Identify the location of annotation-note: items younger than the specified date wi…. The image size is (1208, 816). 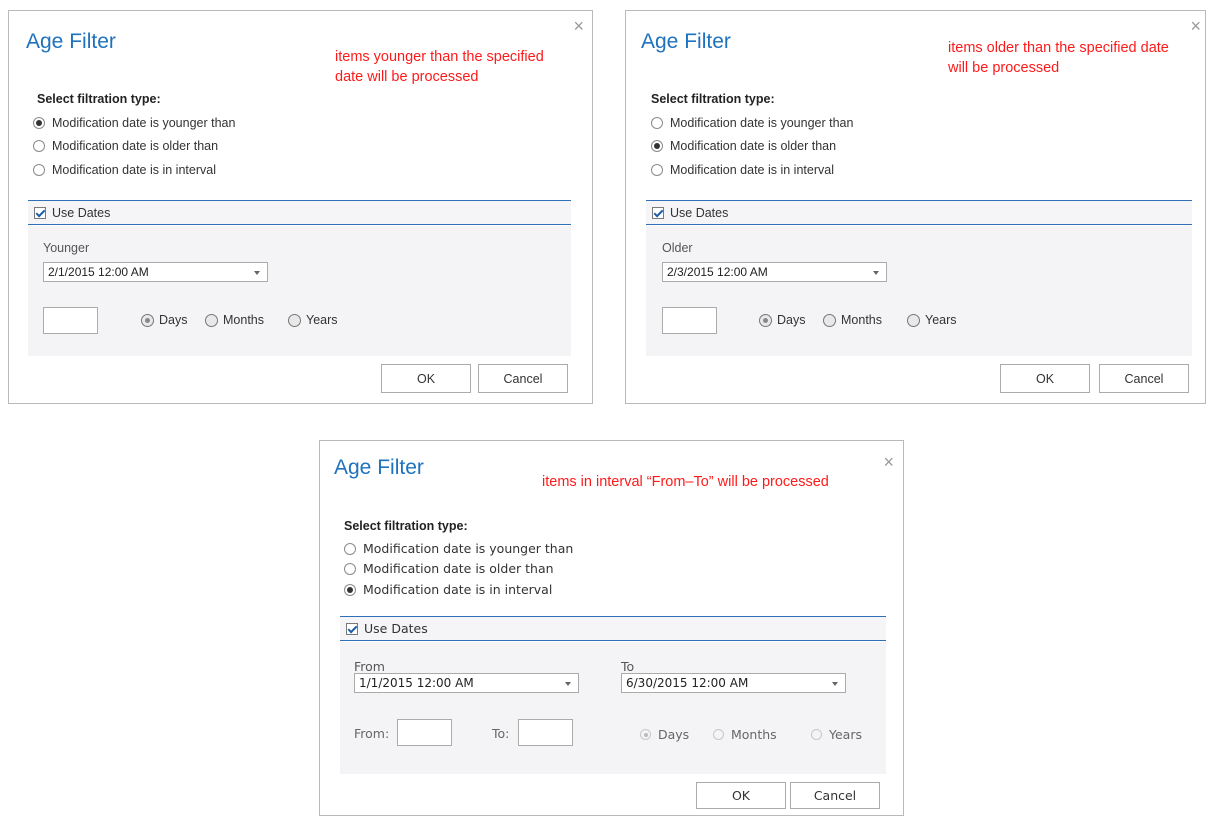
(439, 67).